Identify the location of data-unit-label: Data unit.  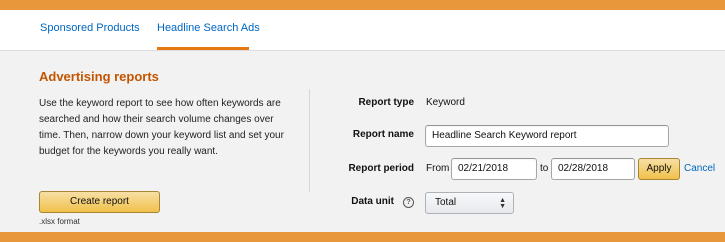
(372, 201).